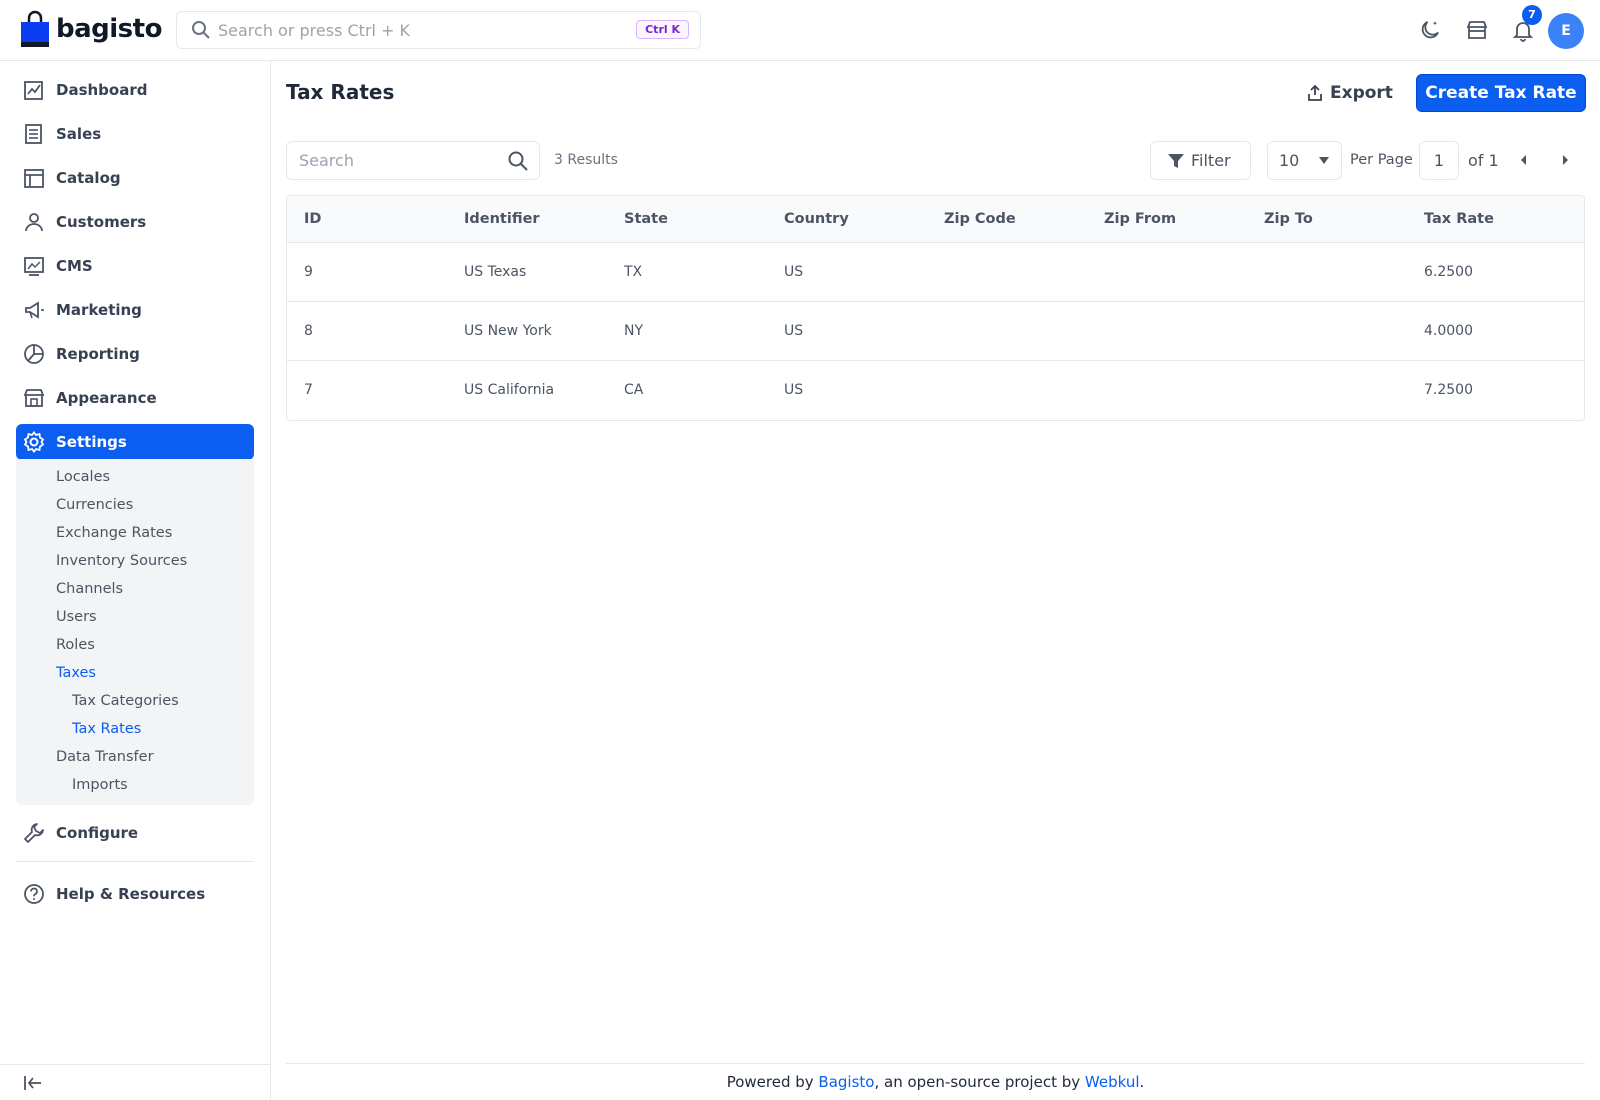  Describe the element at coordinates (106, 398) in the screenshot. I see `sidebar-item-label: Appearance` at that location.